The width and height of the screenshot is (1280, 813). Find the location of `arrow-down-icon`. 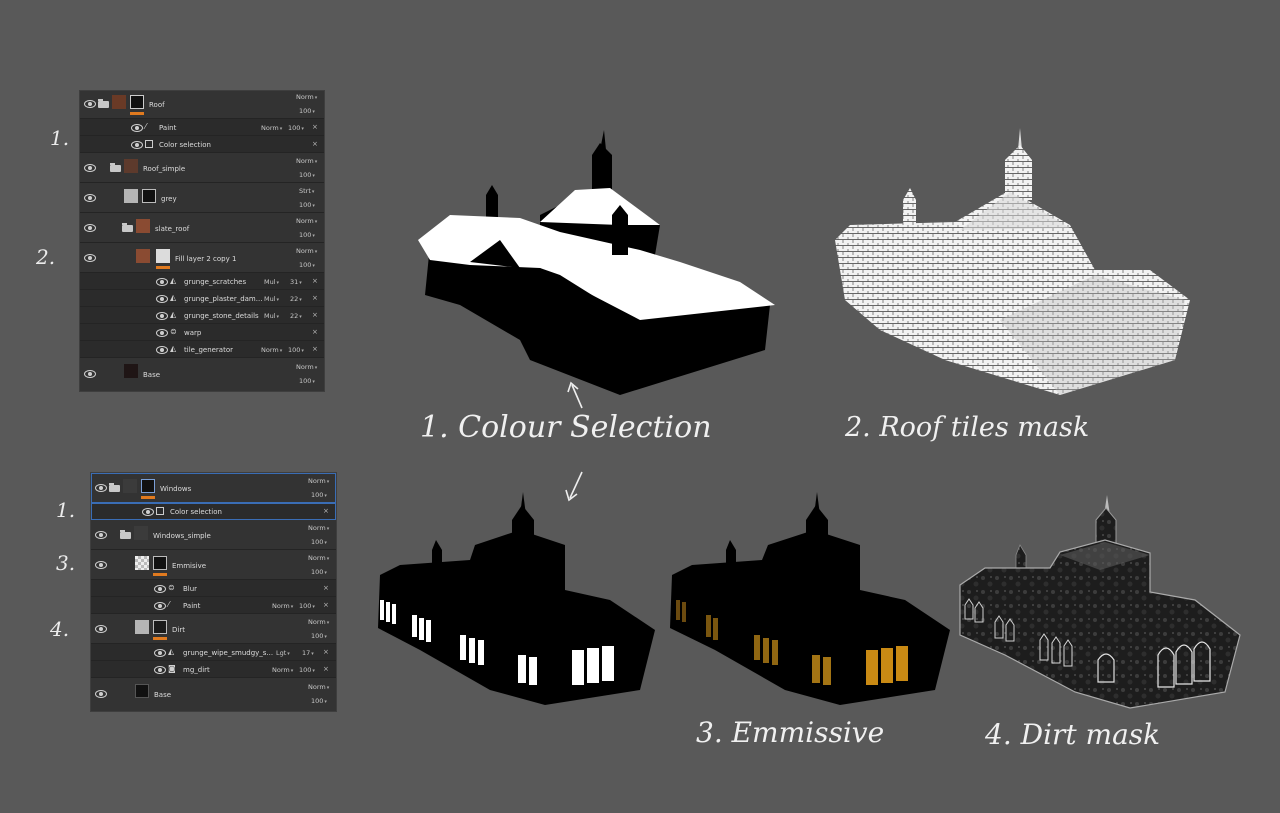

arrow-down-icon is located at coordinates (574, 486).